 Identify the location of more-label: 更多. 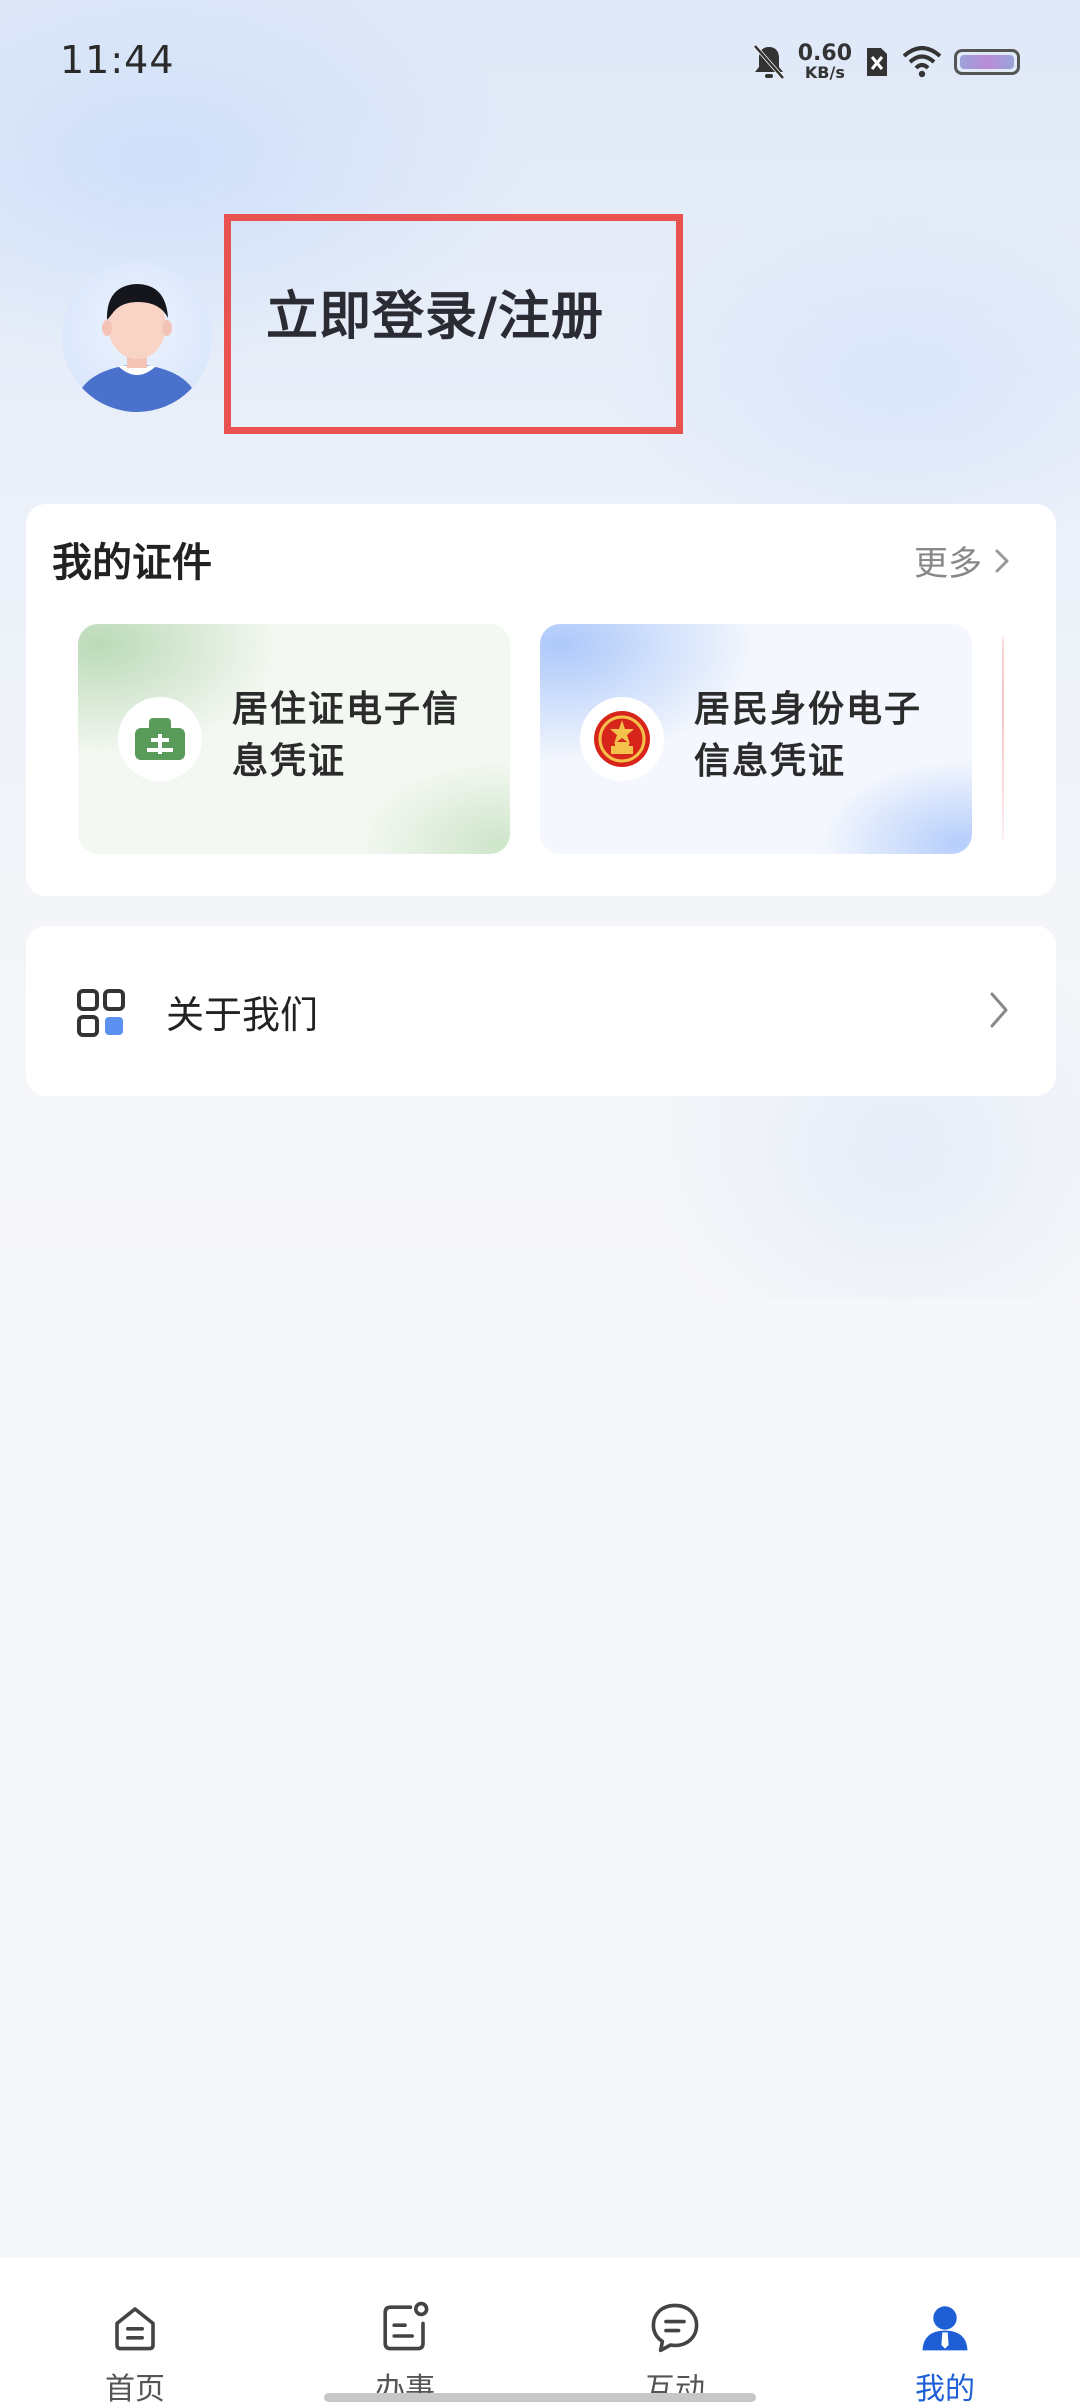
(948, 564).